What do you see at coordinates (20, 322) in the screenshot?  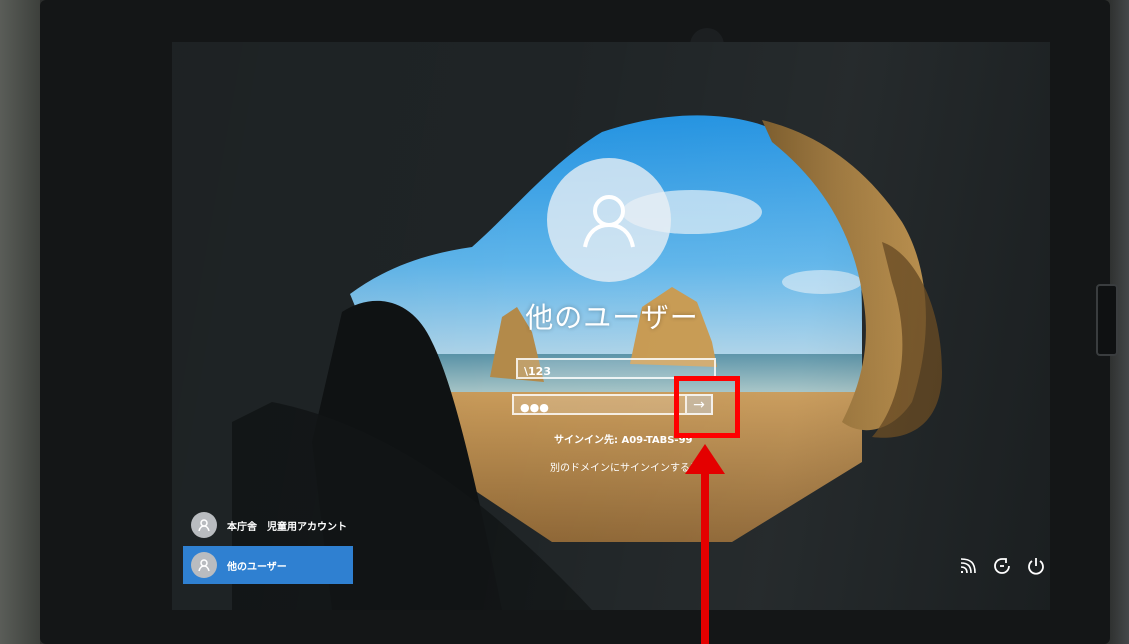 I see `background-wall` at bounding box center [20, 322].